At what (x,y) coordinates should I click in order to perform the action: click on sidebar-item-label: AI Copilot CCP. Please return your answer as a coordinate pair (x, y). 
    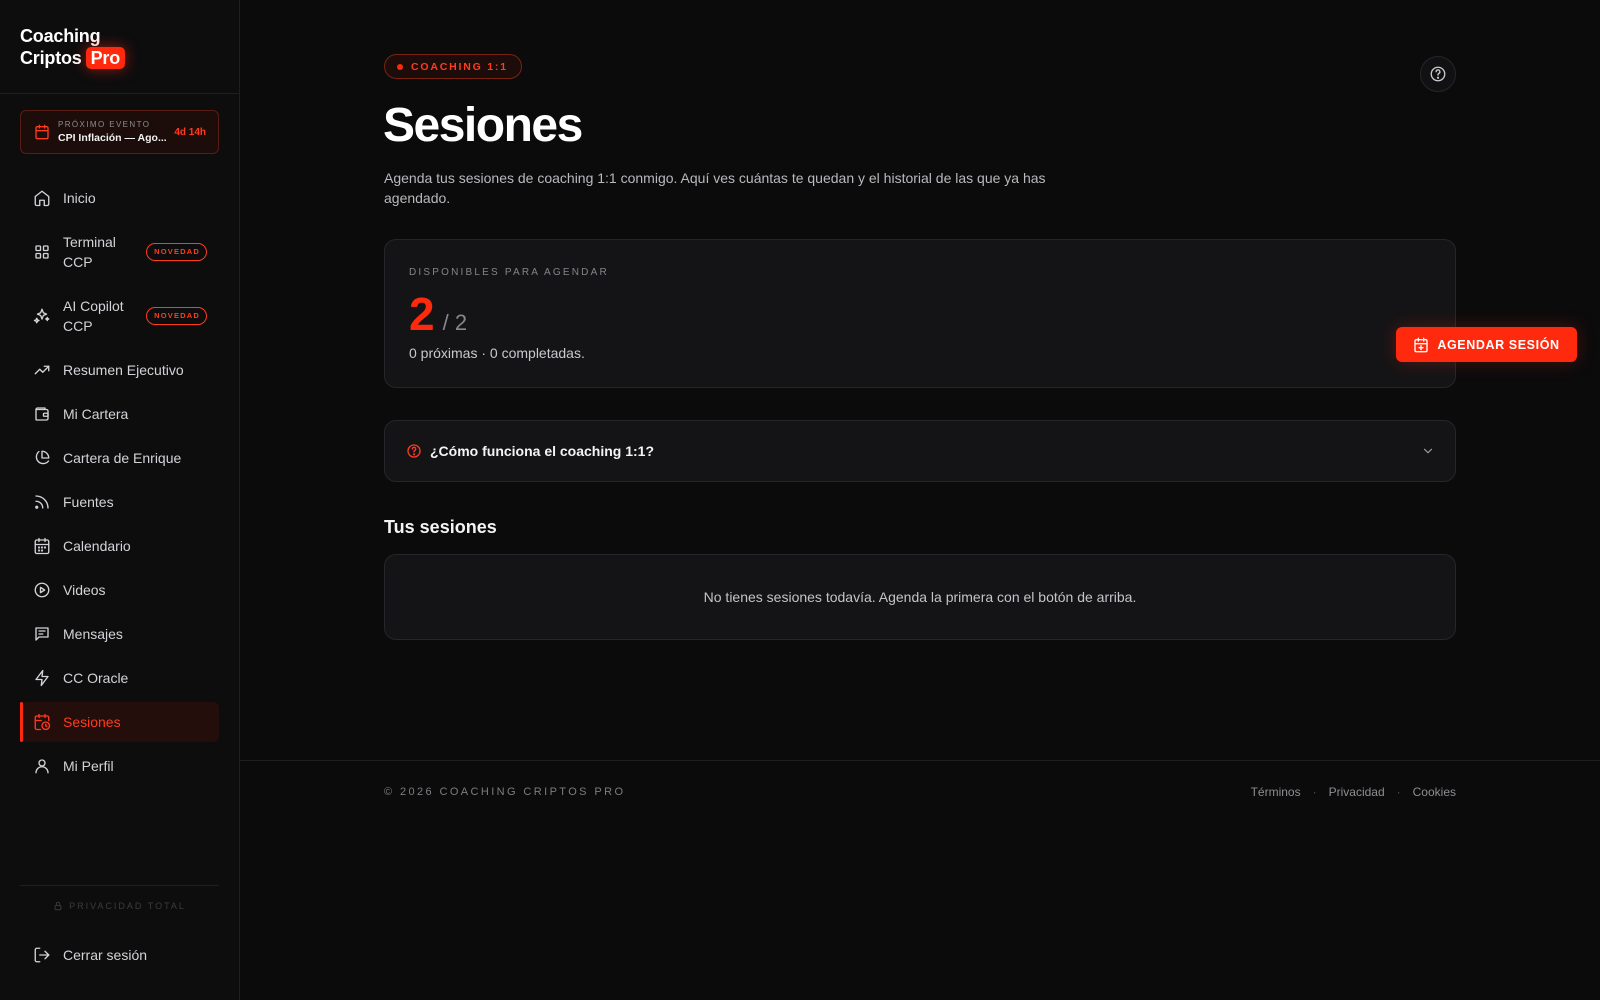
    Looking at the image, I should click on (93, 316).